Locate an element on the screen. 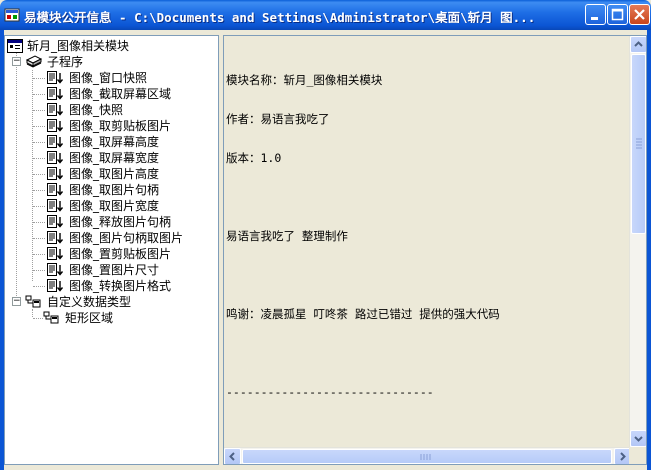 Image resolution: width=651 pixels, height=470 pixels. tree-item-subroutine: 图像_窗口快照 is located at coordinates (112, 78).